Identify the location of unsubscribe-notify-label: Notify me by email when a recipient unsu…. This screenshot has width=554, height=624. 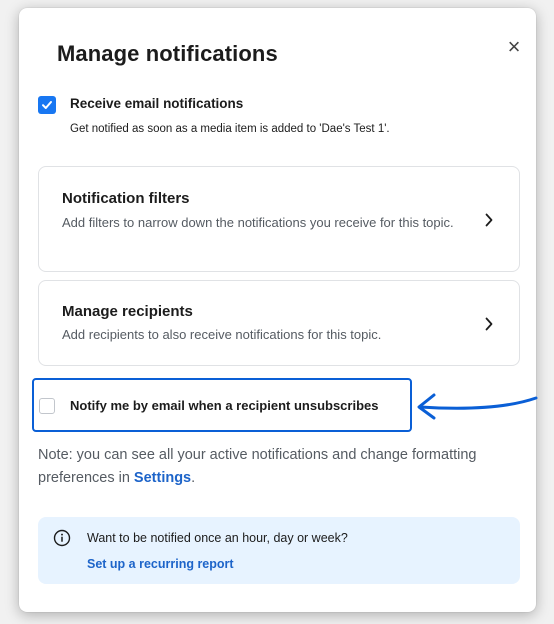
(224, 405).